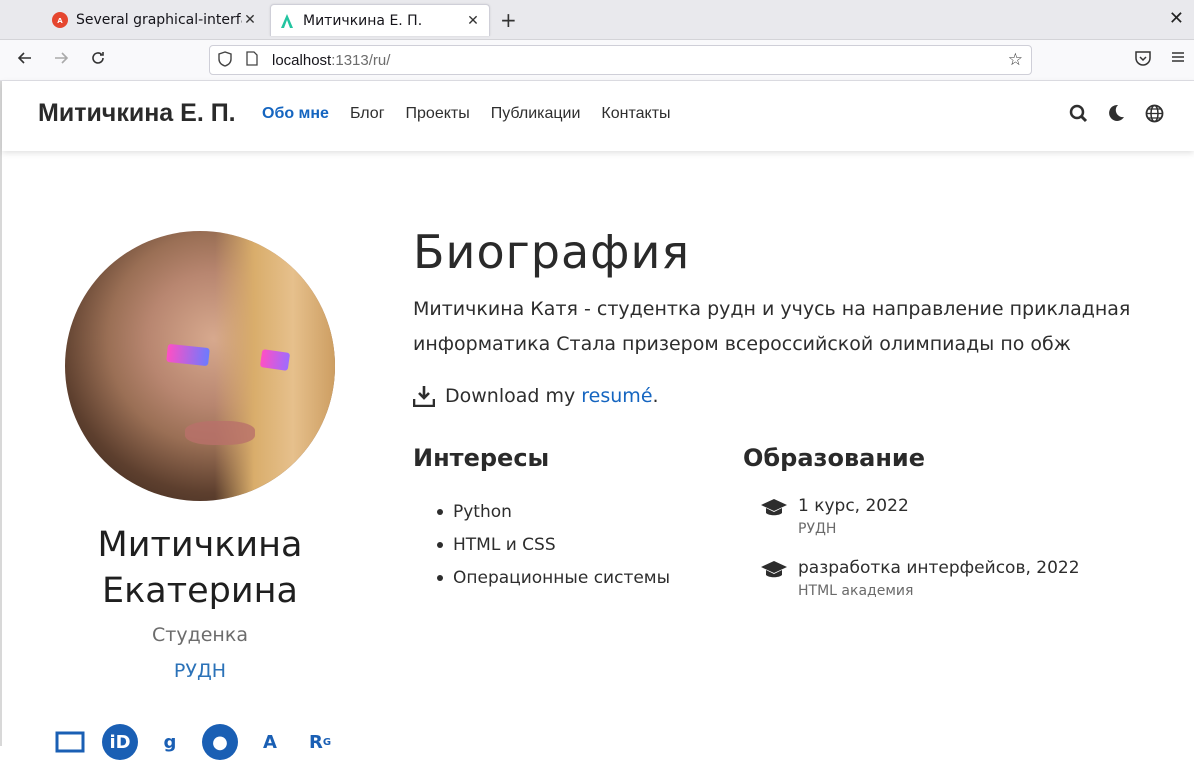 The width and height of the screenshot is (1194, 760). I want to click on url-host: localhost, so click(302, 60).